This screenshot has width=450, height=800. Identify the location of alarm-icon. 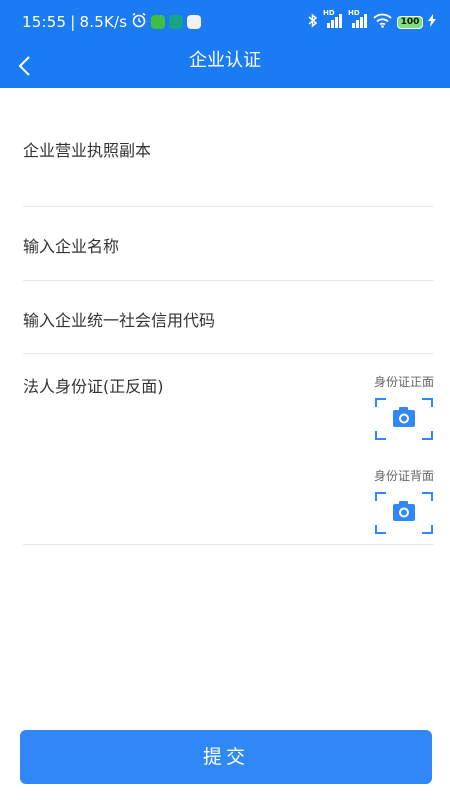
(139, 22).